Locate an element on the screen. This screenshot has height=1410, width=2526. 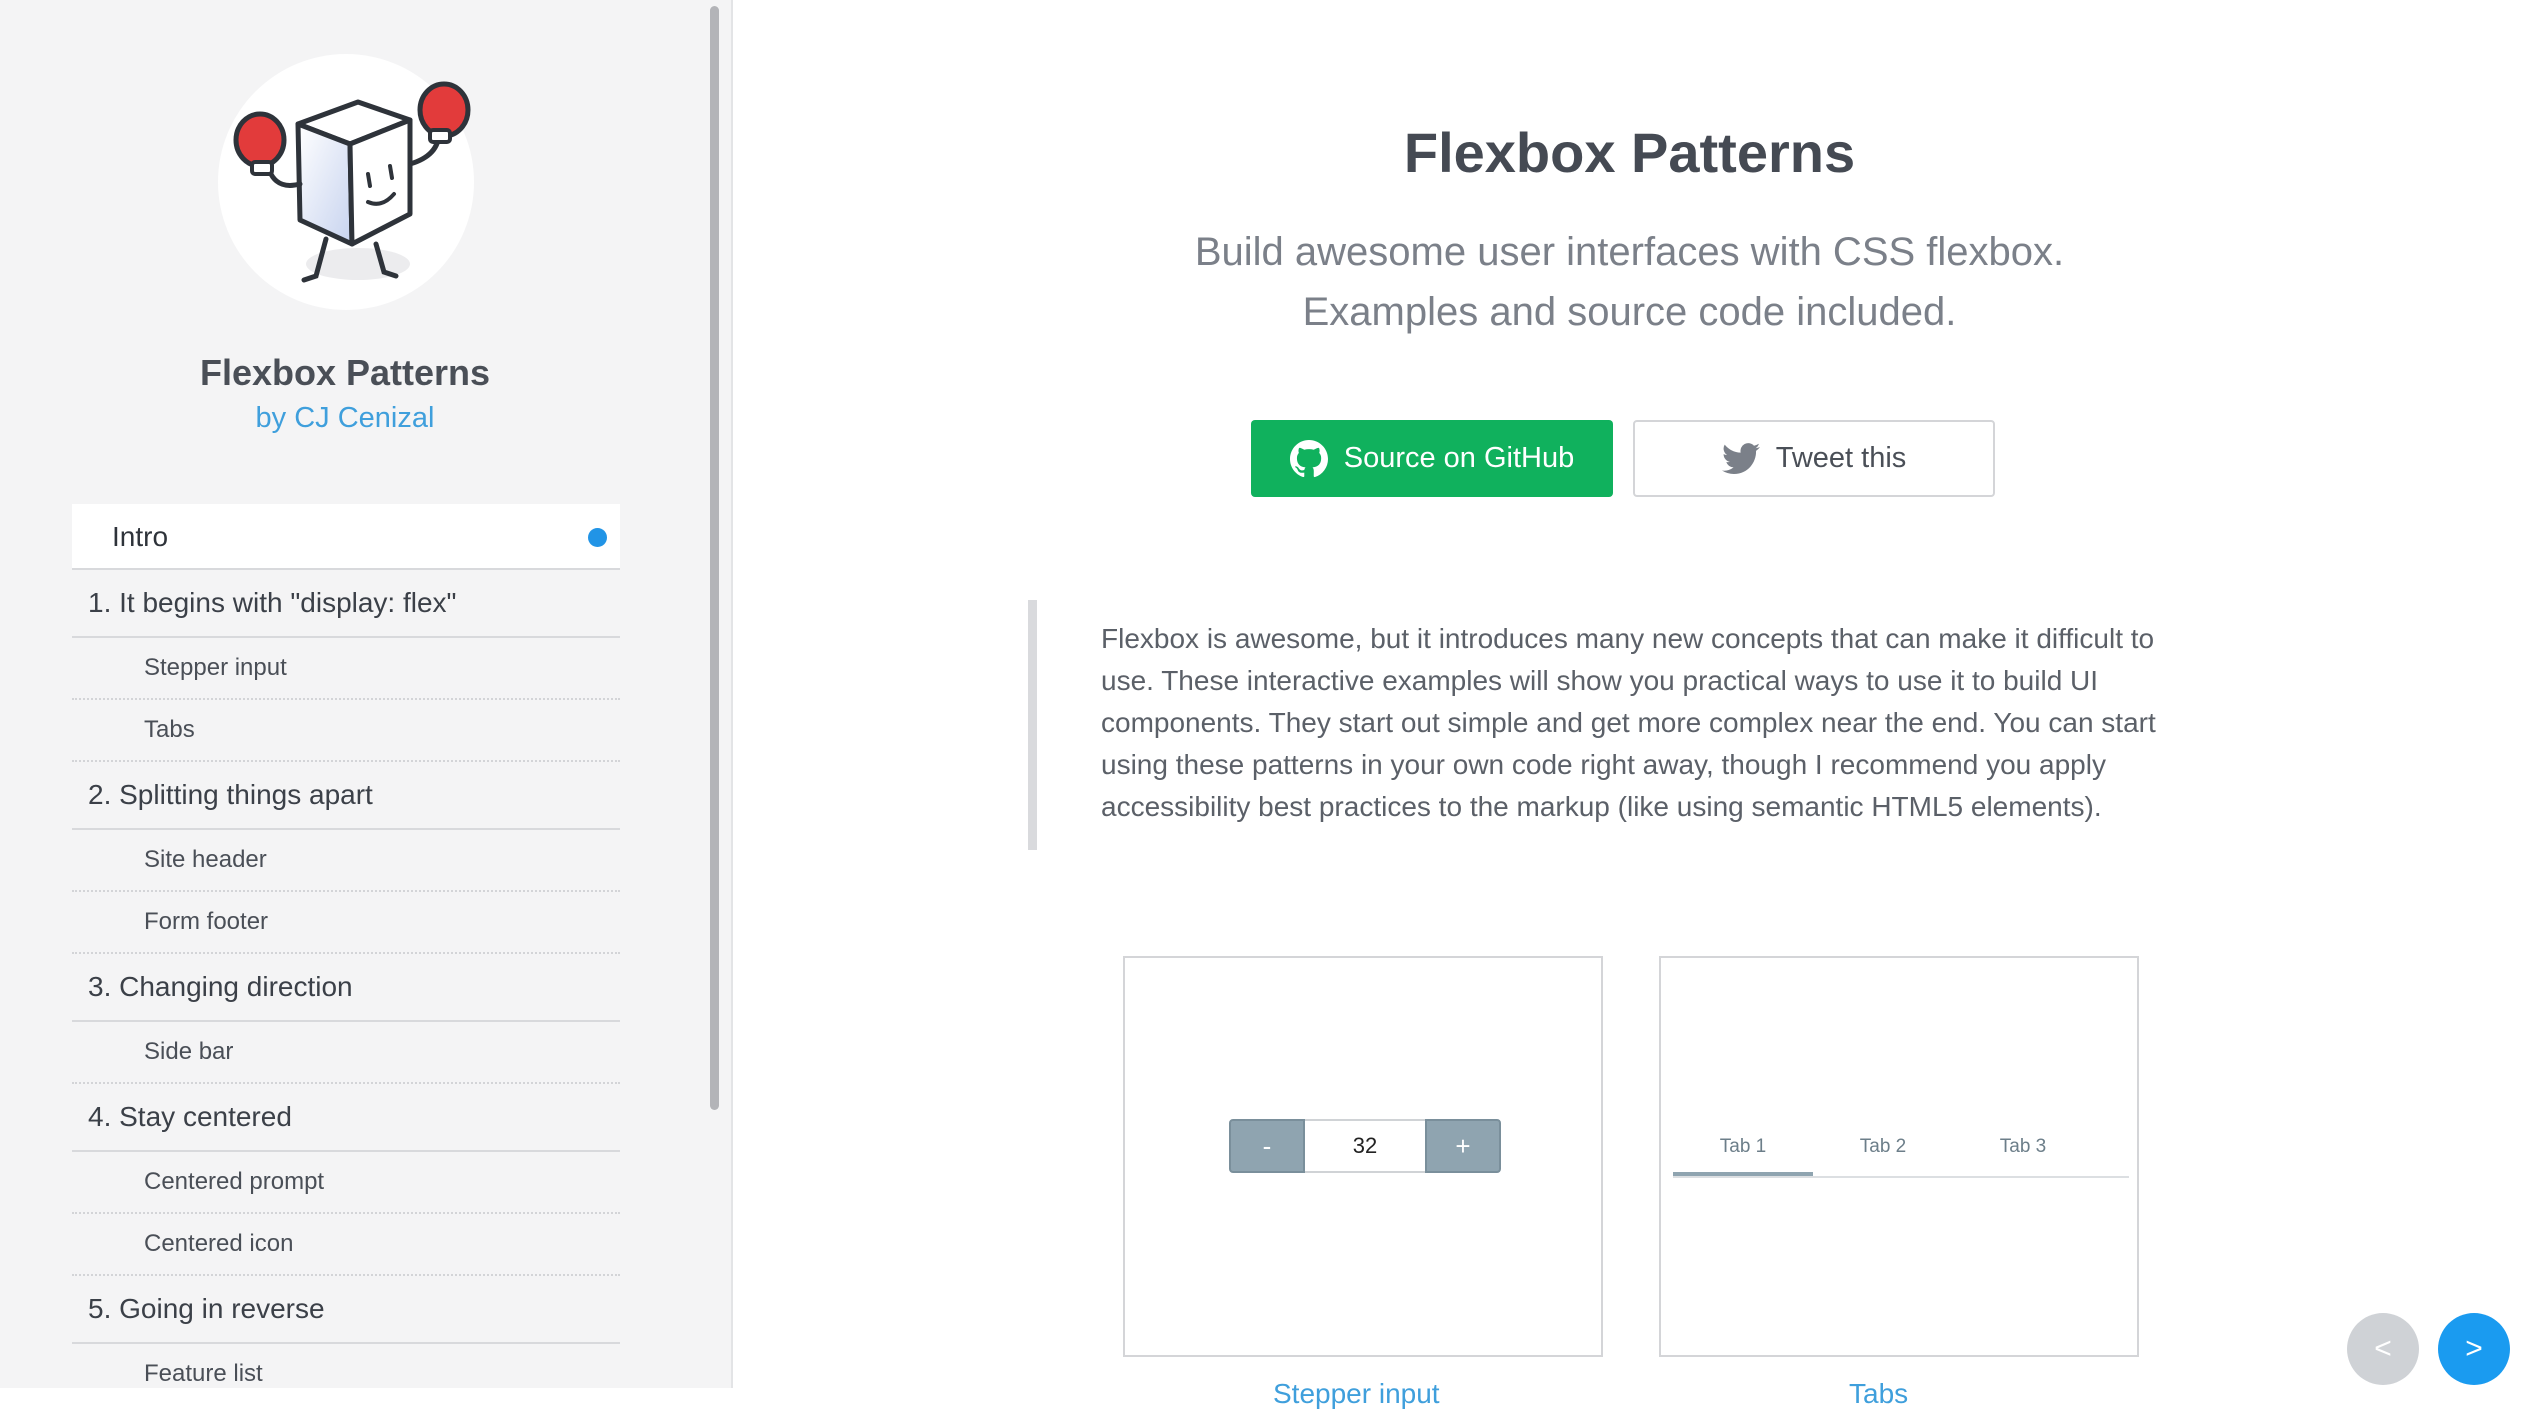
sidebar-item-label: 2. Splitting things apart is located at coordinates (230, 794).